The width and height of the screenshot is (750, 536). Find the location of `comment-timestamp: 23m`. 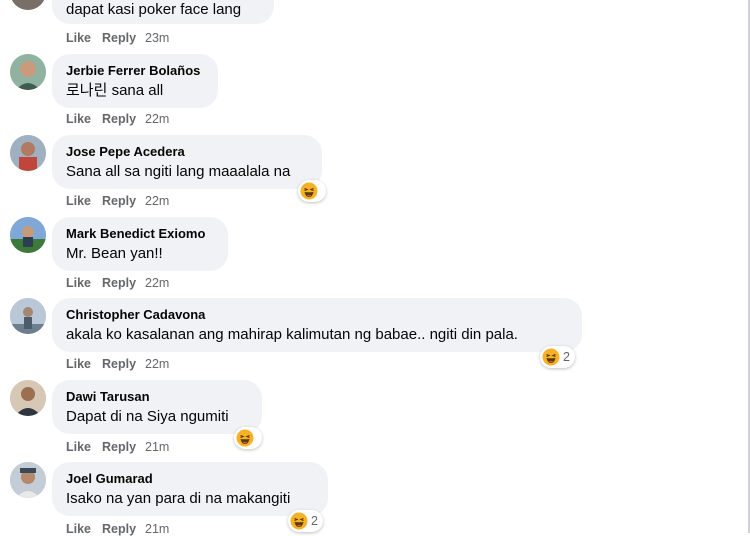

comment-timestamp: 23m is located at coordinates (157, 38).